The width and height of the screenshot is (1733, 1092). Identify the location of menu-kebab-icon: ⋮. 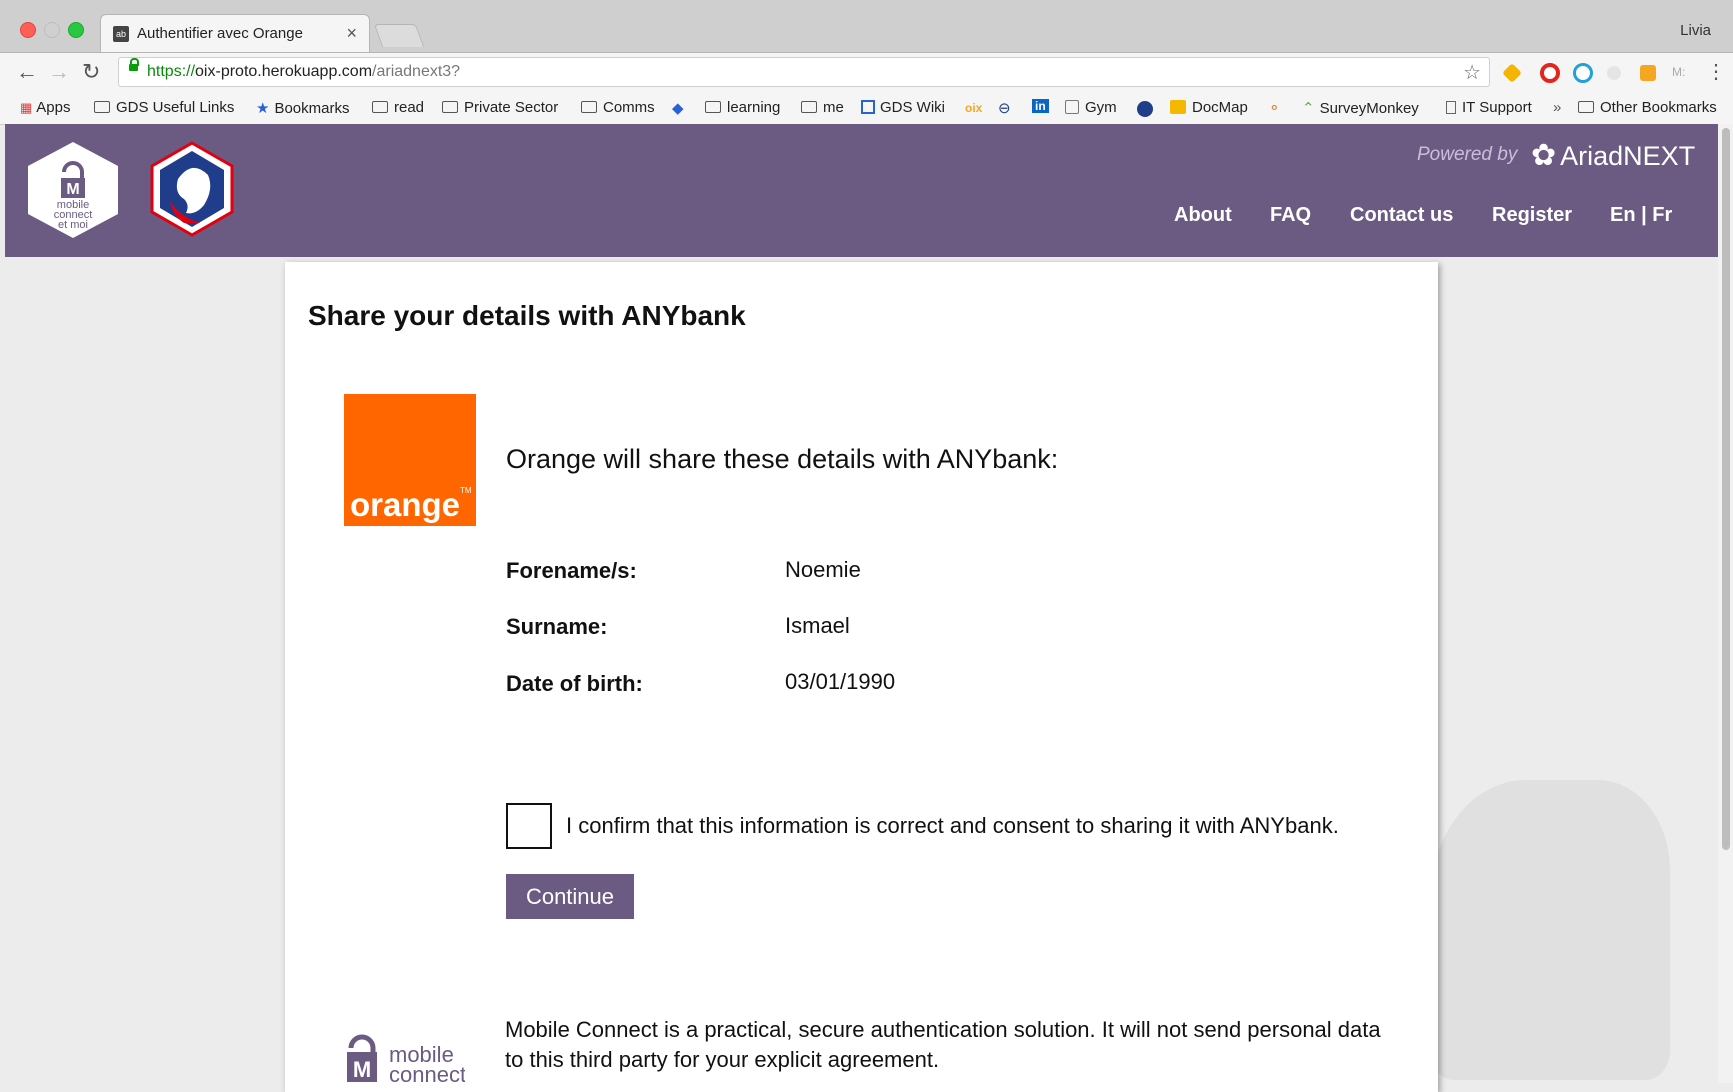
(1716, 71).